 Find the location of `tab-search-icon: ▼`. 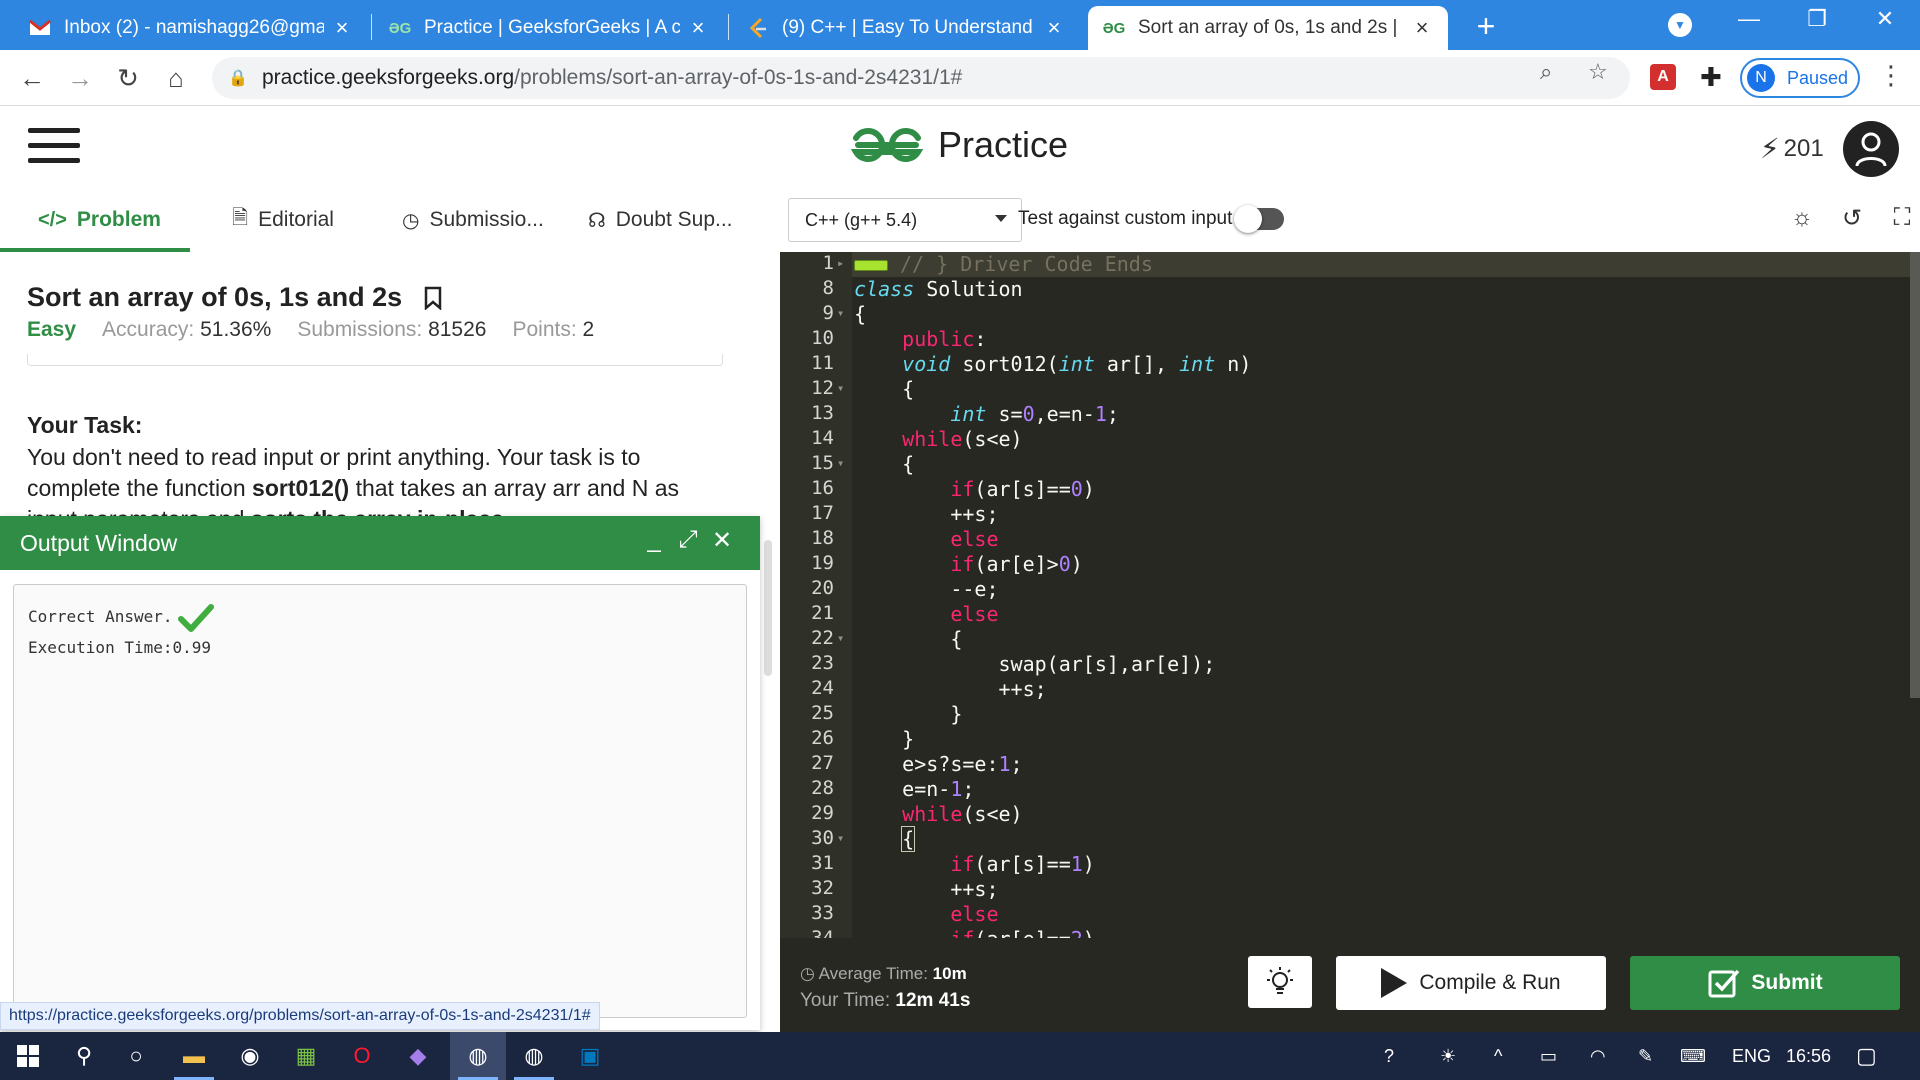

tab-search-icon: ▼ is located at coordinates (1680, 25).